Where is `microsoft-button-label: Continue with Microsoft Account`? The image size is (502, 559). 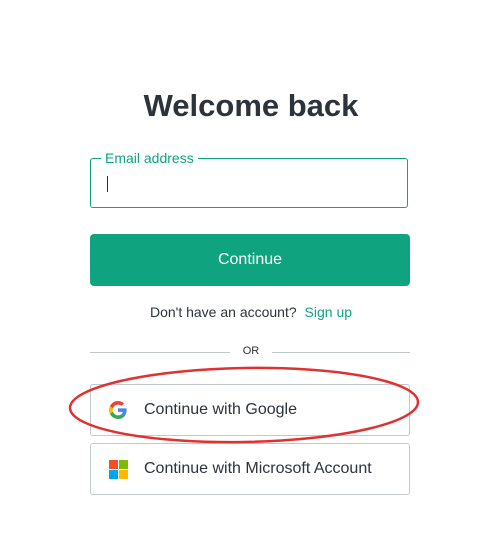 microsoft-button-label: Continue with Microsoft Account is located at coordinates (258, 468).